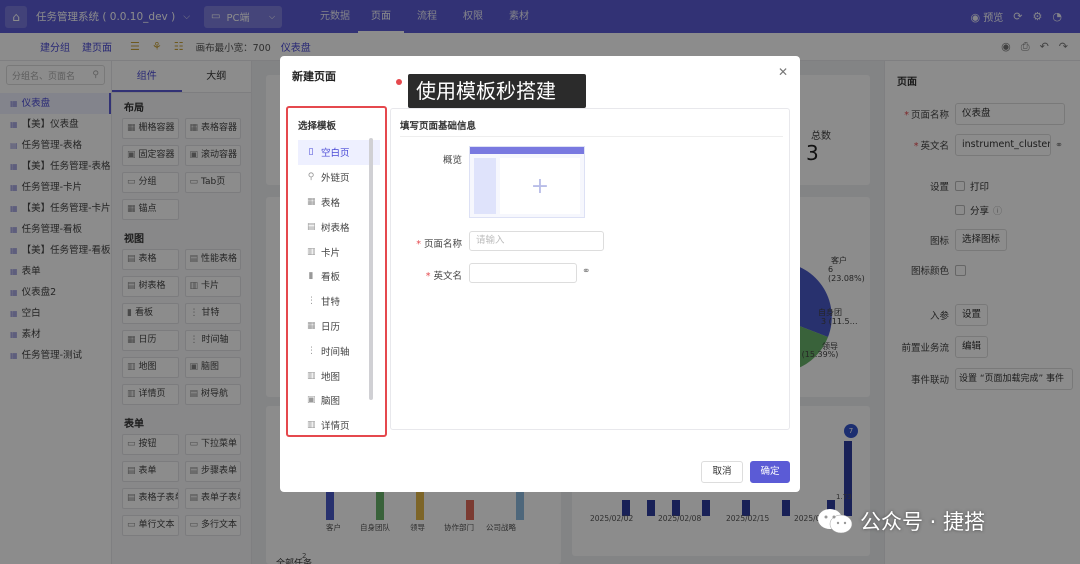 Image resolution: width=1080 pixels, height=564 pixels. I want to click on modal-title: 新建页面, so click(314, 76).